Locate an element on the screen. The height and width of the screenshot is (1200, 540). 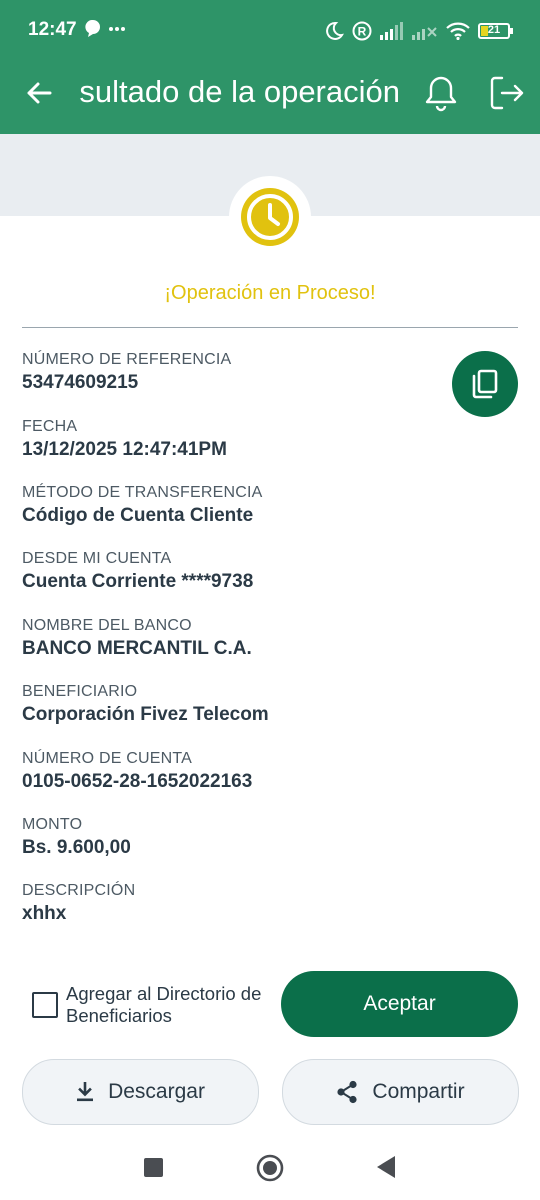
logout-icon is located at coordinates (507, 93).